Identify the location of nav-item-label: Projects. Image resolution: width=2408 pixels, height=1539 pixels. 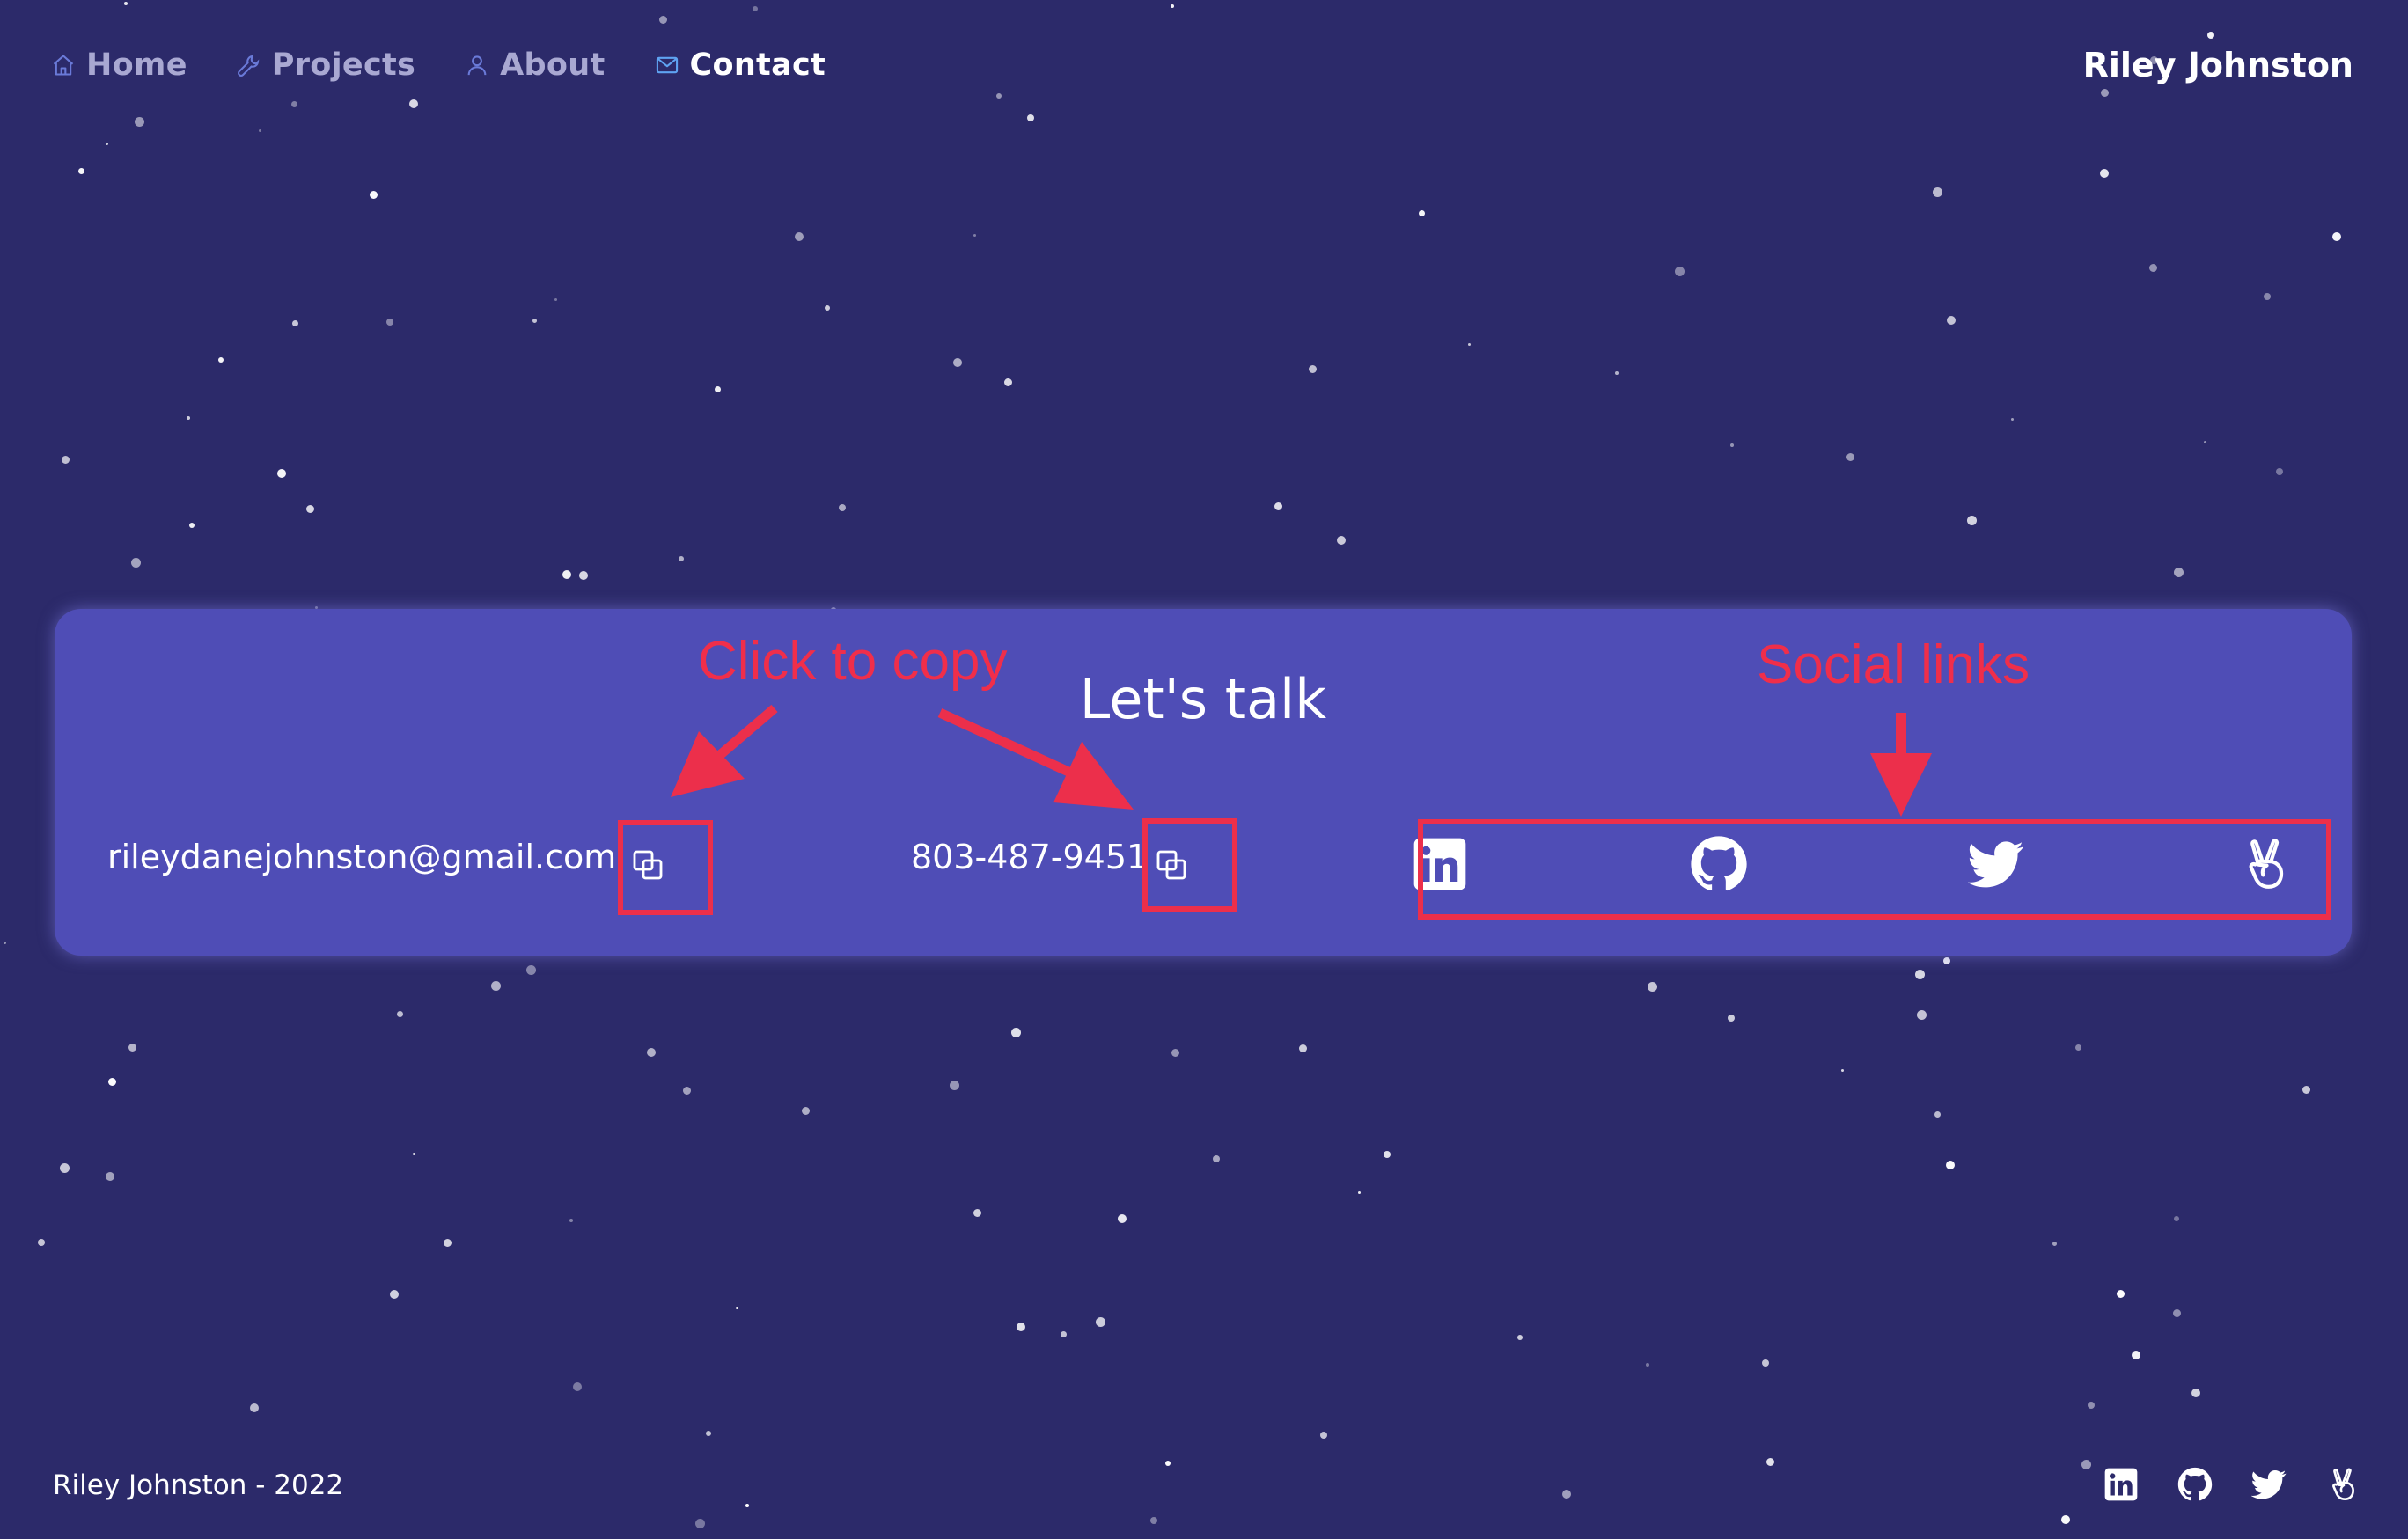
(343, 66).